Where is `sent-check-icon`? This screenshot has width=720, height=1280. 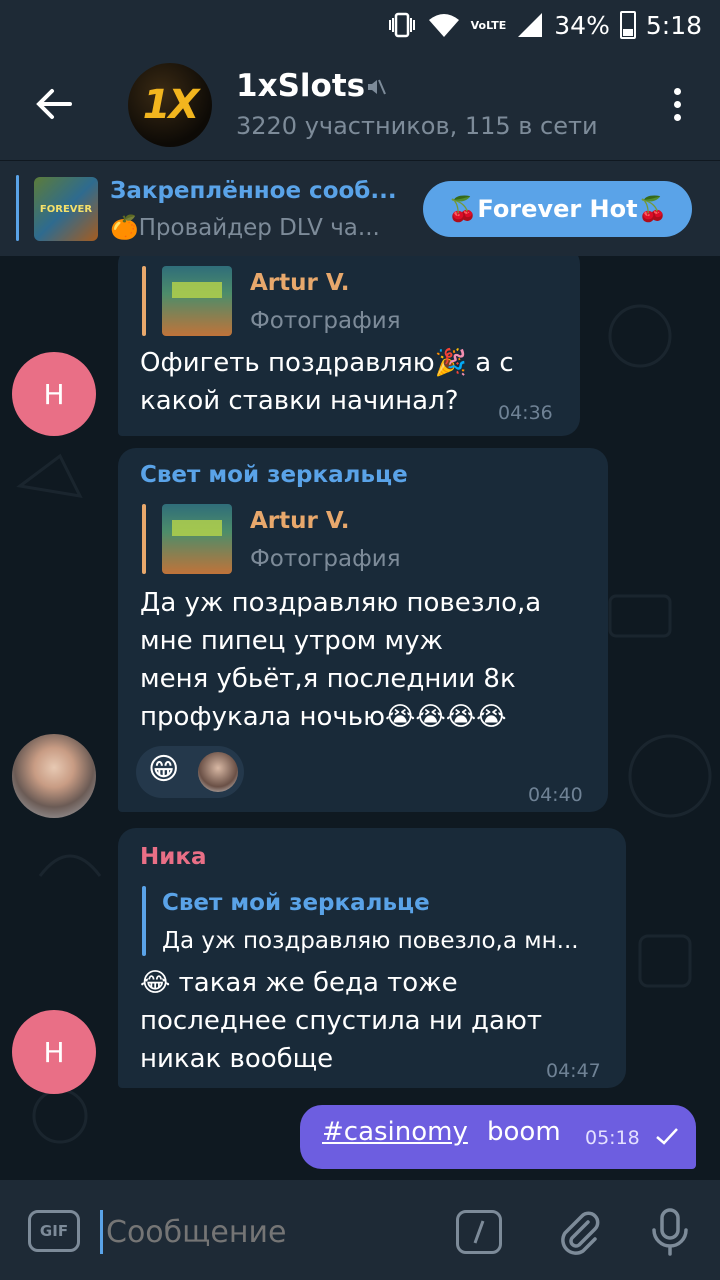 sent-check-icon is located at coordinates (667, 1136).